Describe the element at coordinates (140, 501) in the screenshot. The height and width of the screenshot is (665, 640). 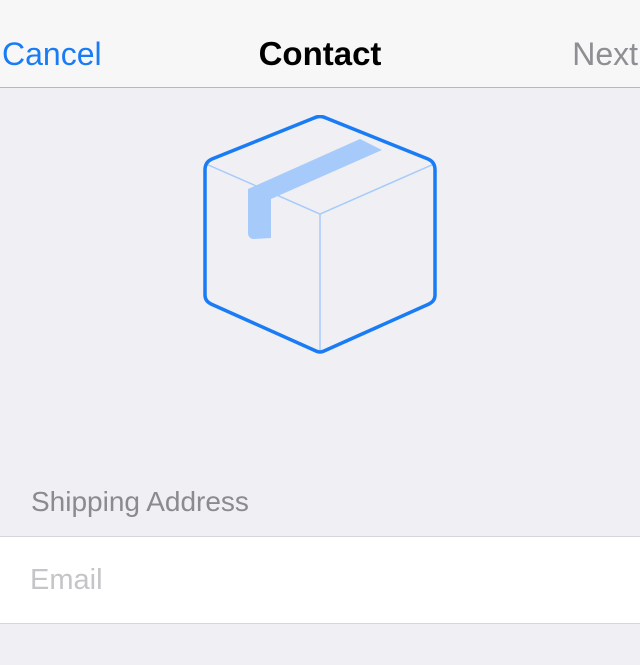
I see `section-header-shipping-address: Shipping Address` at that location.